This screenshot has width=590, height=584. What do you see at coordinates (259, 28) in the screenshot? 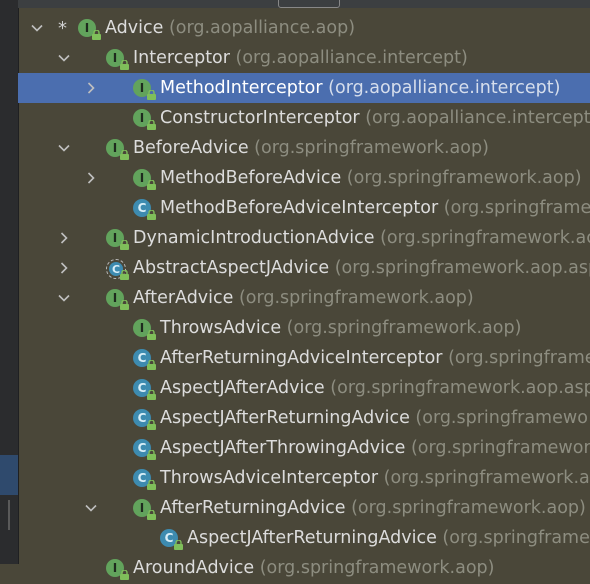
I see `node-package: (org.aopalliance.aop)` at bounding box center [259, 28].